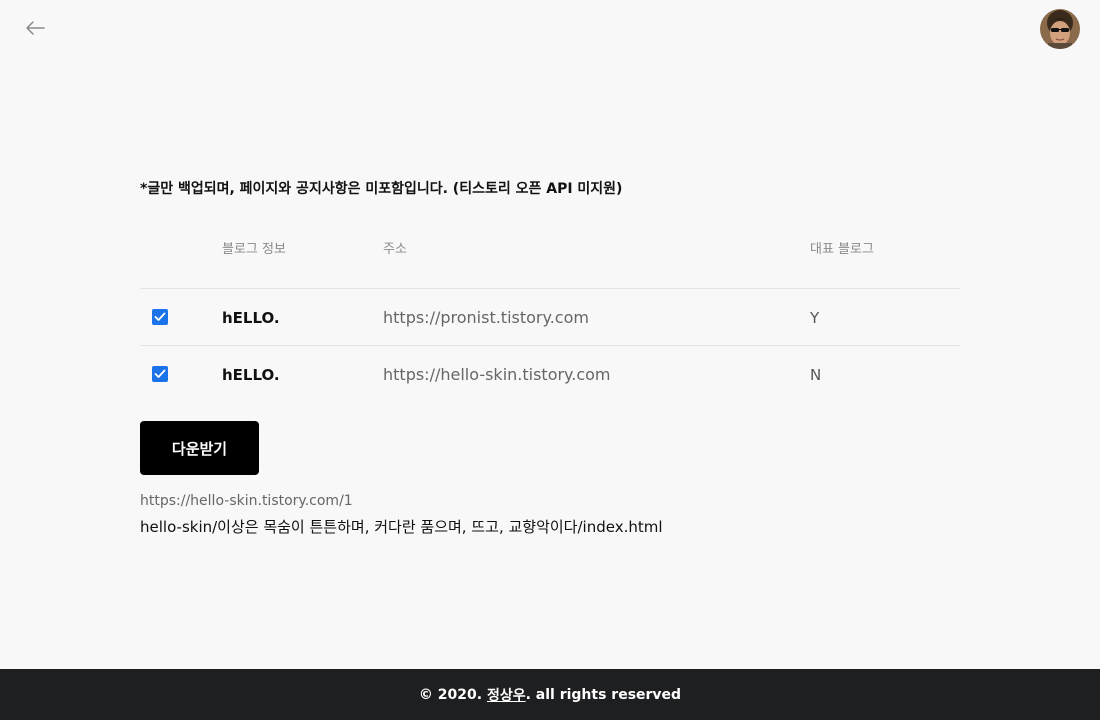  Describe the element at coordinates (302, 262) in the screenshot. I see `header-blog-info: 블로그 정보` at that location.